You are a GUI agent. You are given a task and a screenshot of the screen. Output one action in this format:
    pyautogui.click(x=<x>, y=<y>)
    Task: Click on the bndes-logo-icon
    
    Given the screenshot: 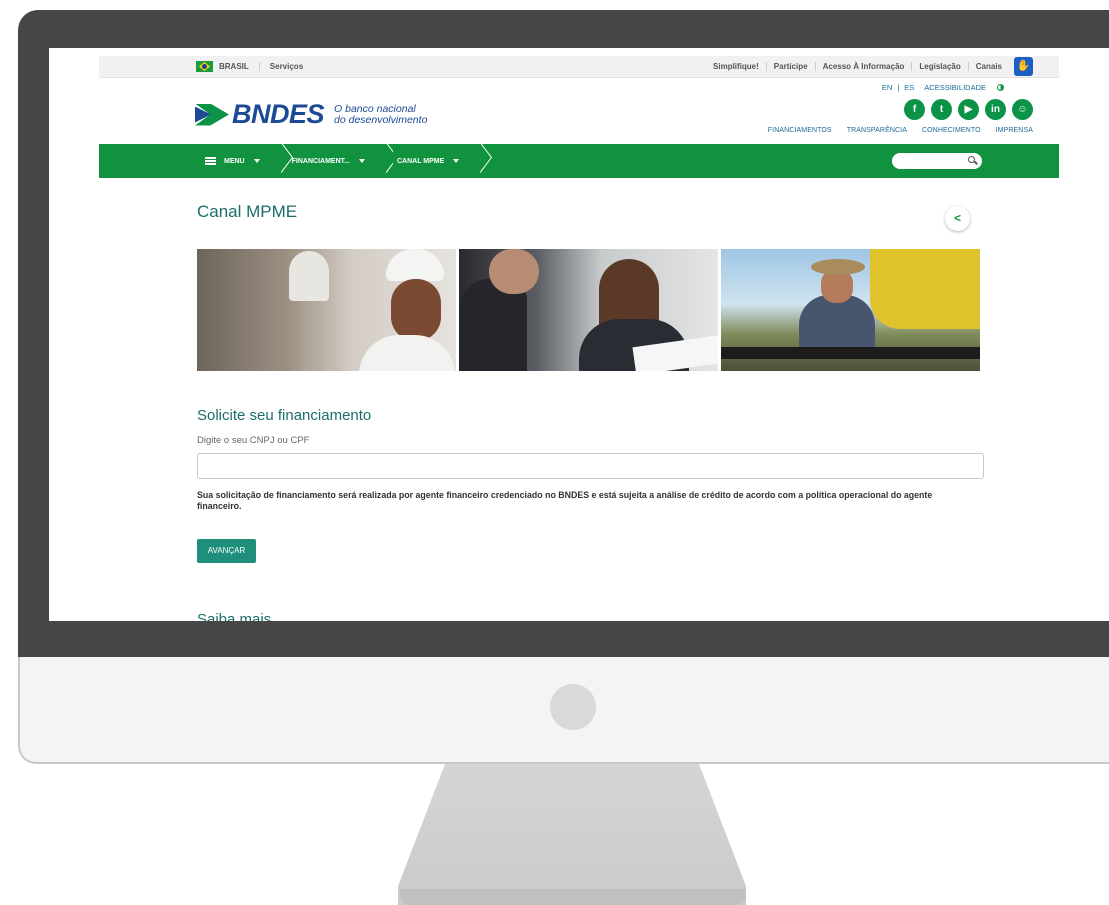 What is the action you would take?
    pyautogui.click(x=212, y=115)
    